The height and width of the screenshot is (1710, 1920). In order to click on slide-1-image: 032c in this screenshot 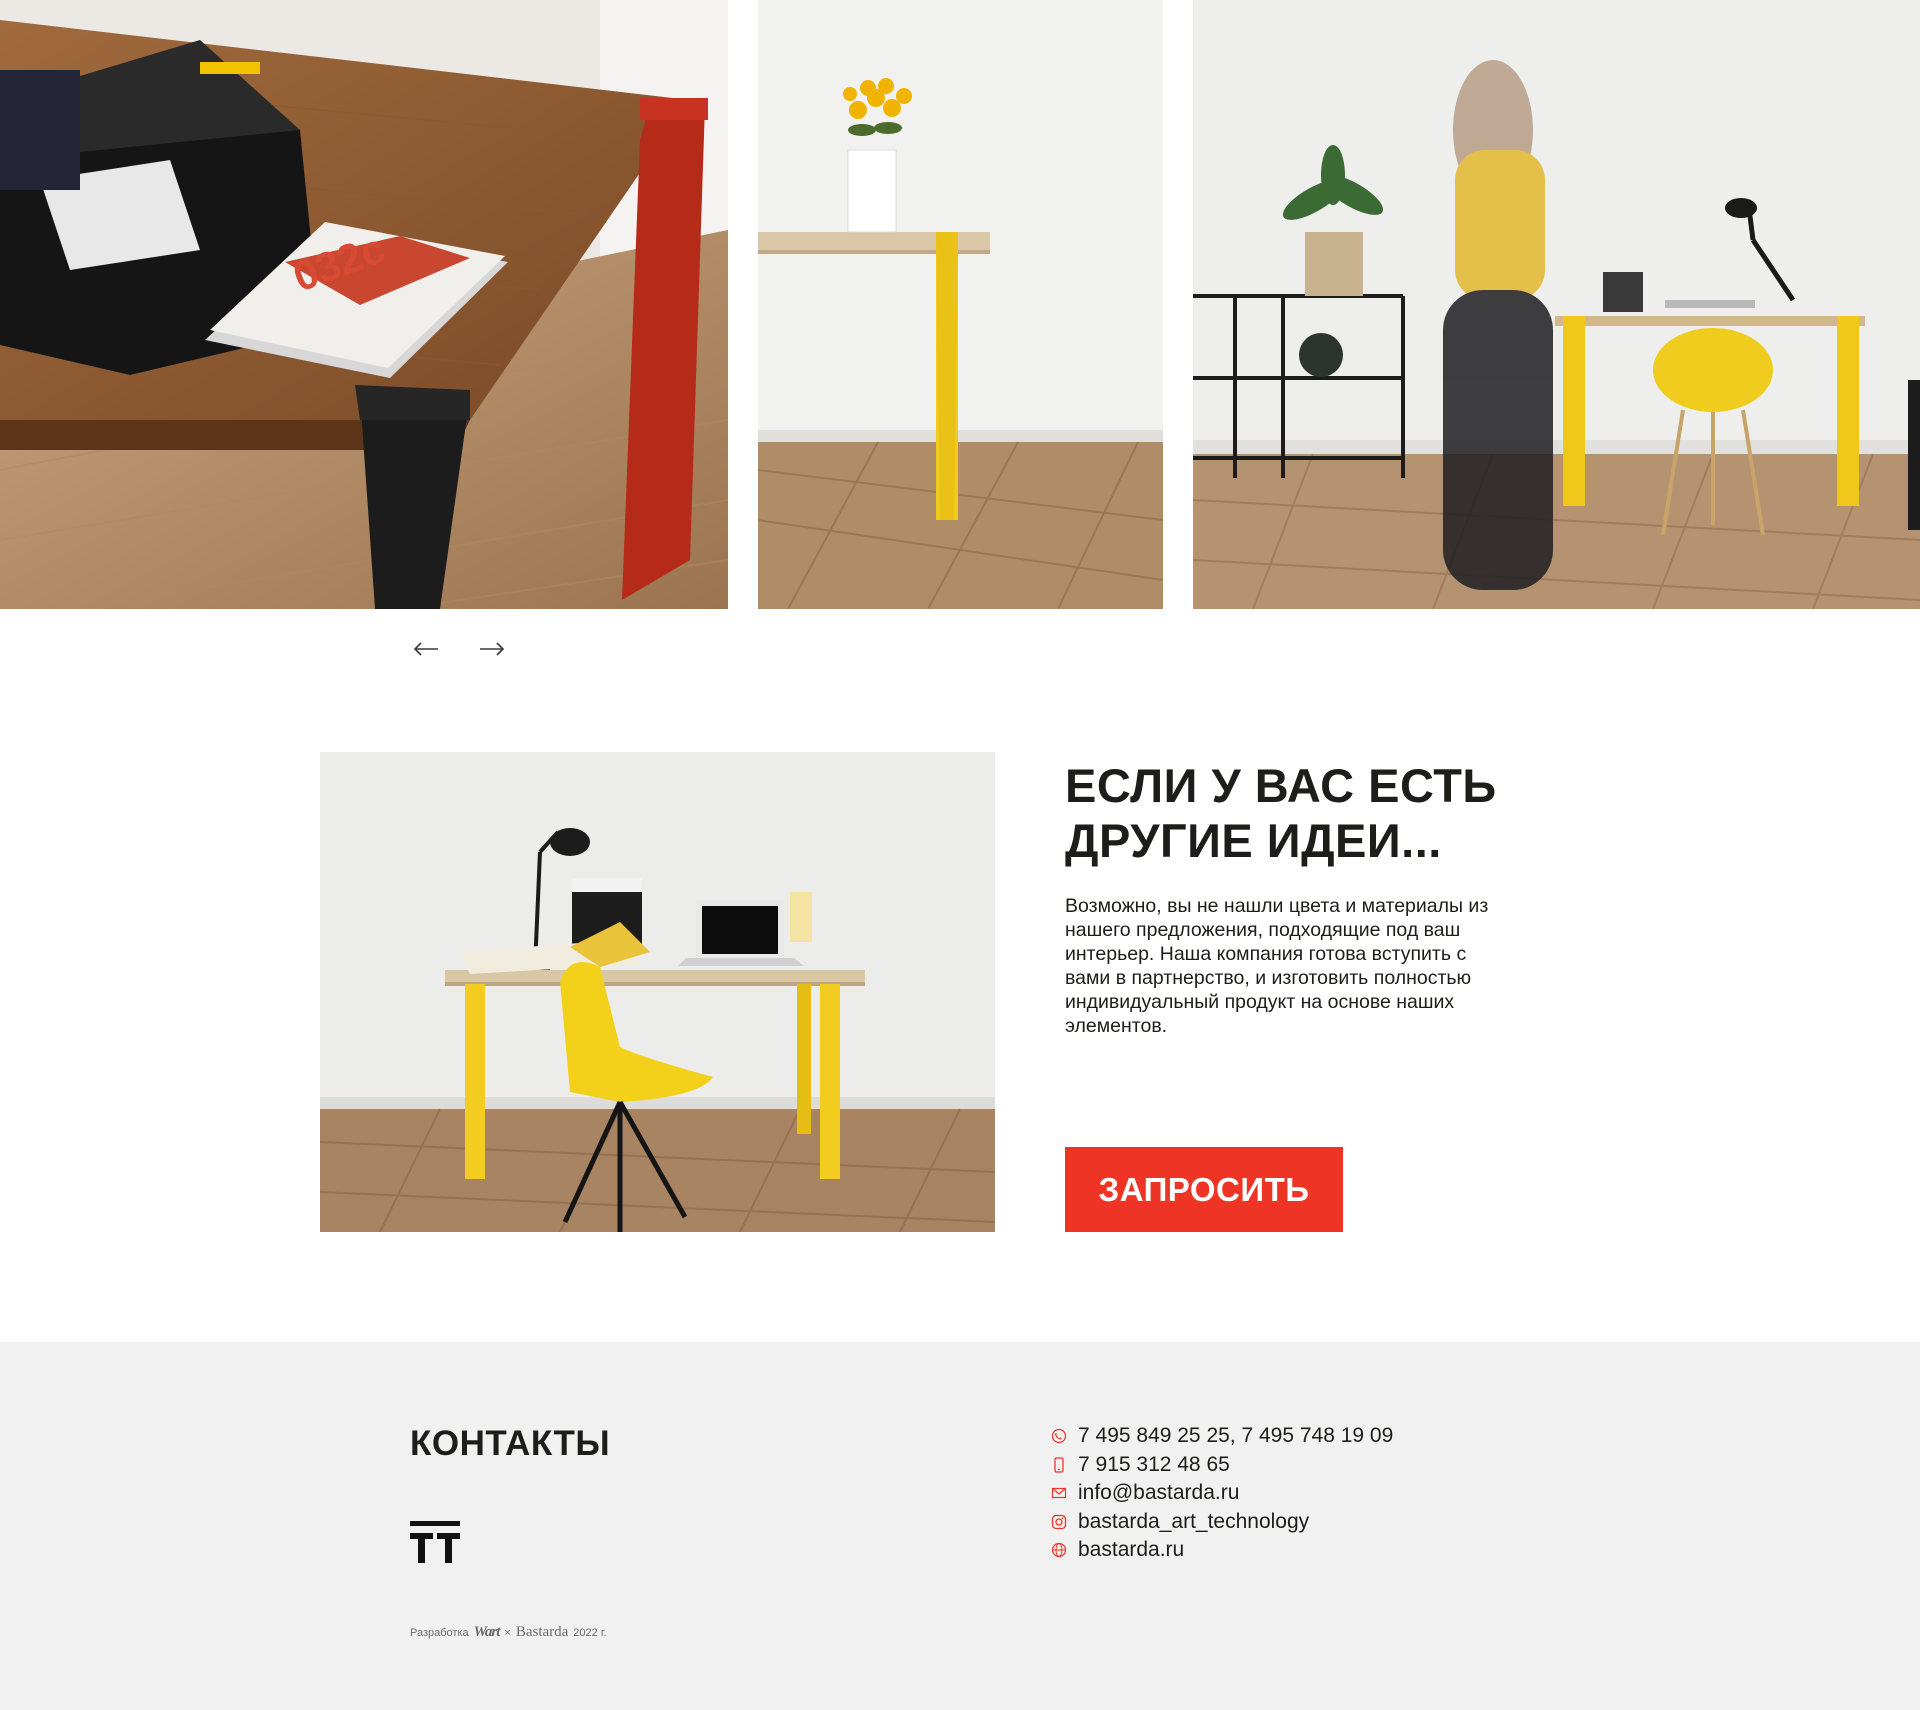, I will do `click(364, 304)`.